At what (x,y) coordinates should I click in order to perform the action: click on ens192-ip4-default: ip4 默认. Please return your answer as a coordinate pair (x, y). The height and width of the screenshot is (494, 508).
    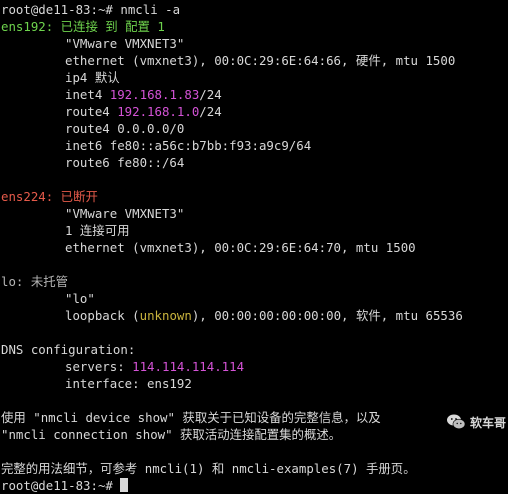
    Looking at the image, I should click on (92, 77).